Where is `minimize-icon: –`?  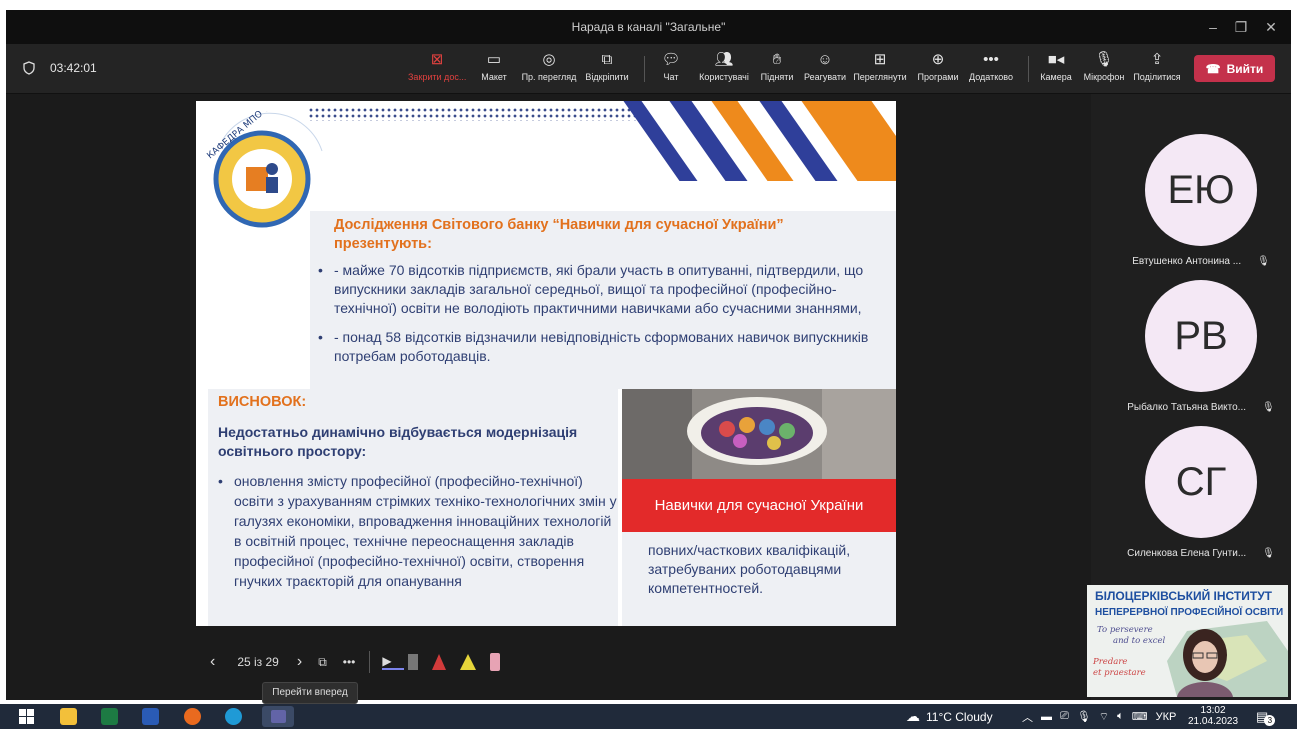
minimize-icon: – is located at coordinates (1213, 27).